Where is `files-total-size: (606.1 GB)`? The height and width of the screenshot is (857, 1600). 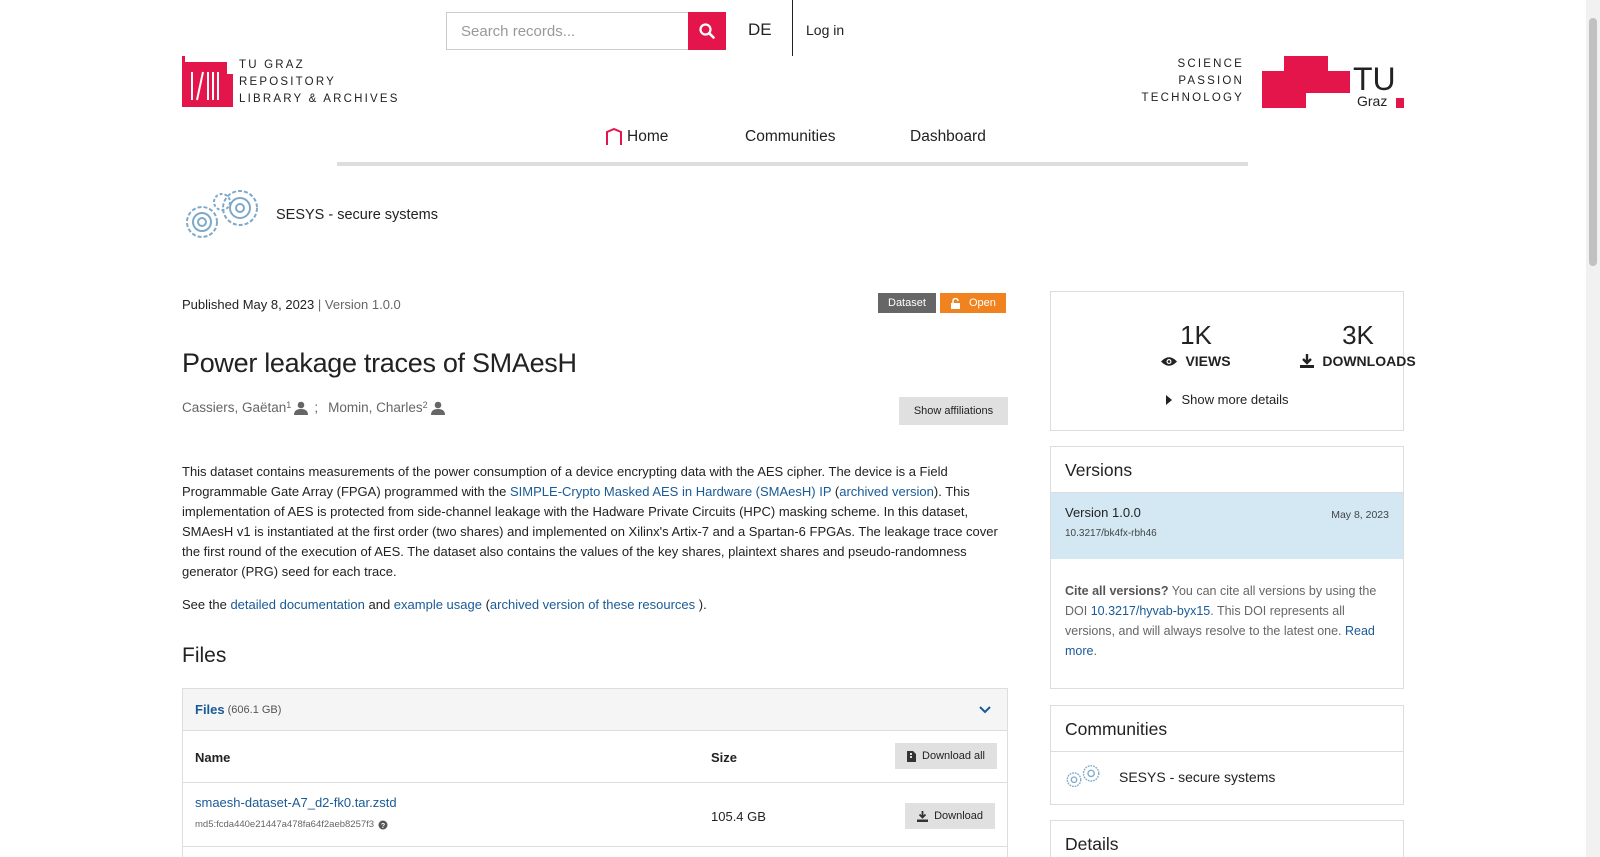 files-total-size: (606.1 GB) is located at coordinates (254, 709).